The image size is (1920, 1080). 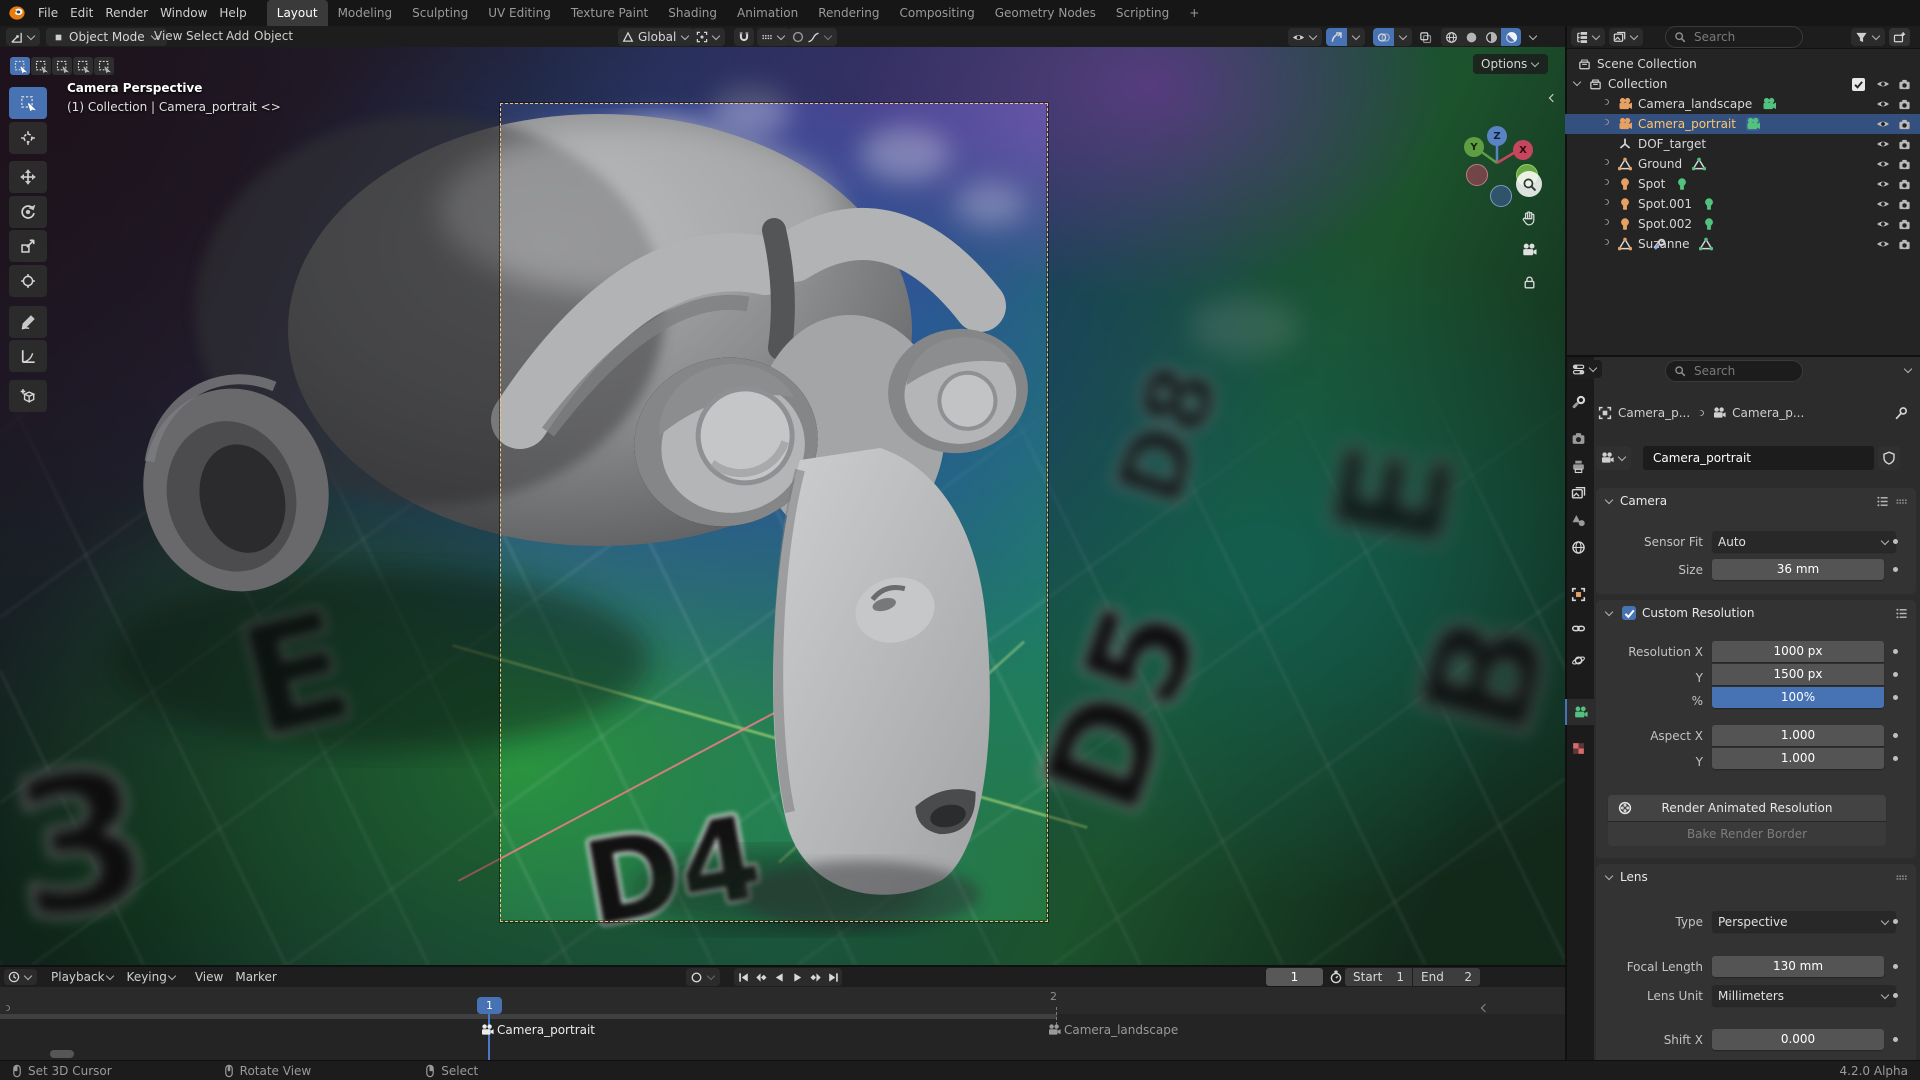 What do you see at coordinates (1529, 184) in the screenshot?
I see `viewport-zoom-button` at bounding box center [1529, 184].